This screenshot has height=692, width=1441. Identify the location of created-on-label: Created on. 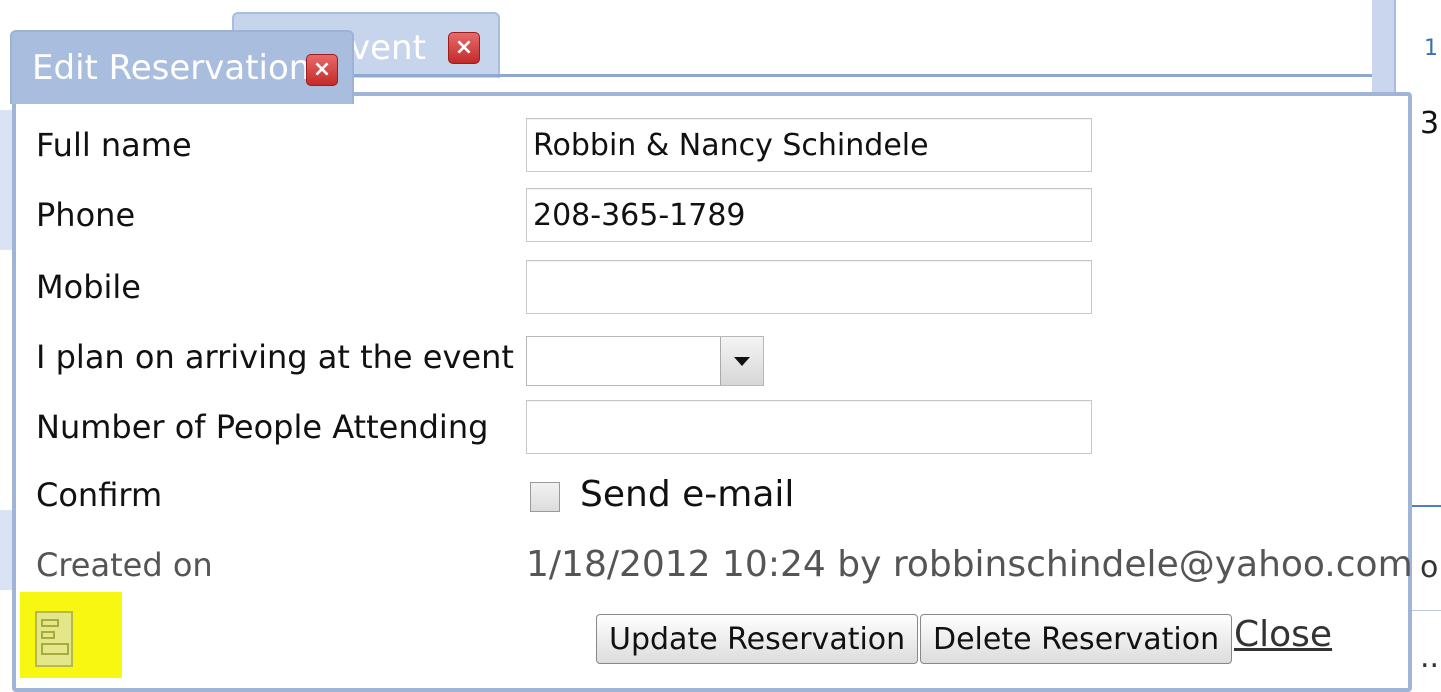
(124, 565).